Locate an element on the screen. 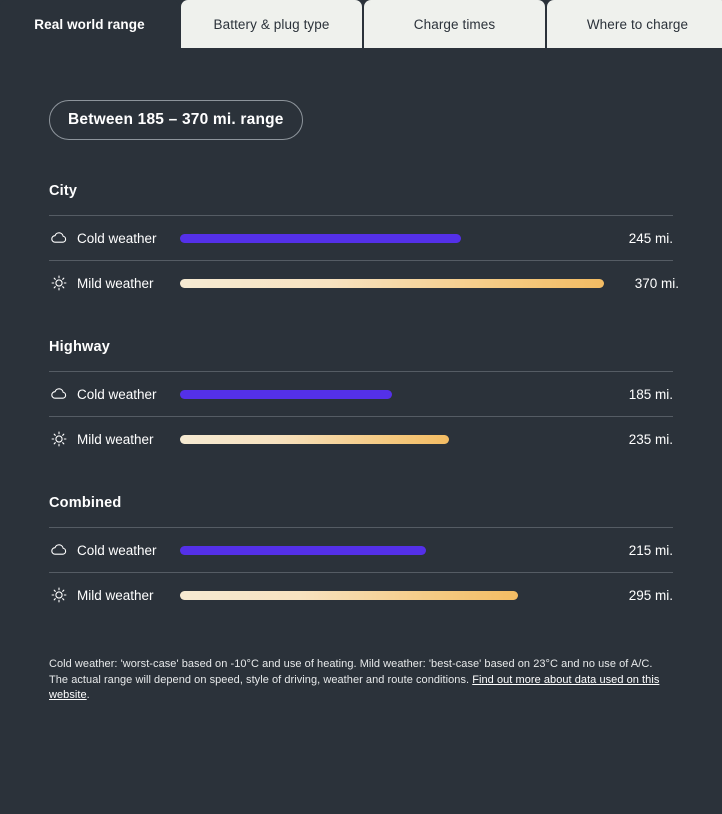  tab-real-world-range: Real world range is located at coordinates (89, 24).